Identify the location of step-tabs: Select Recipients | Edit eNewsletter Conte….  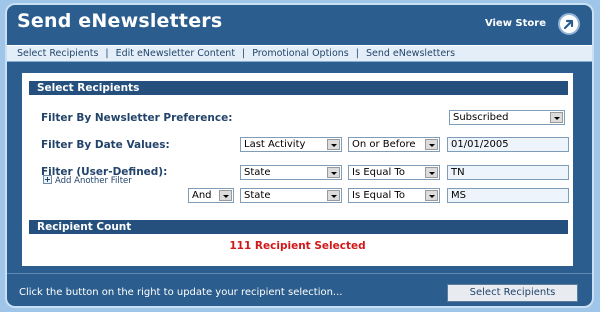
(299, 53).